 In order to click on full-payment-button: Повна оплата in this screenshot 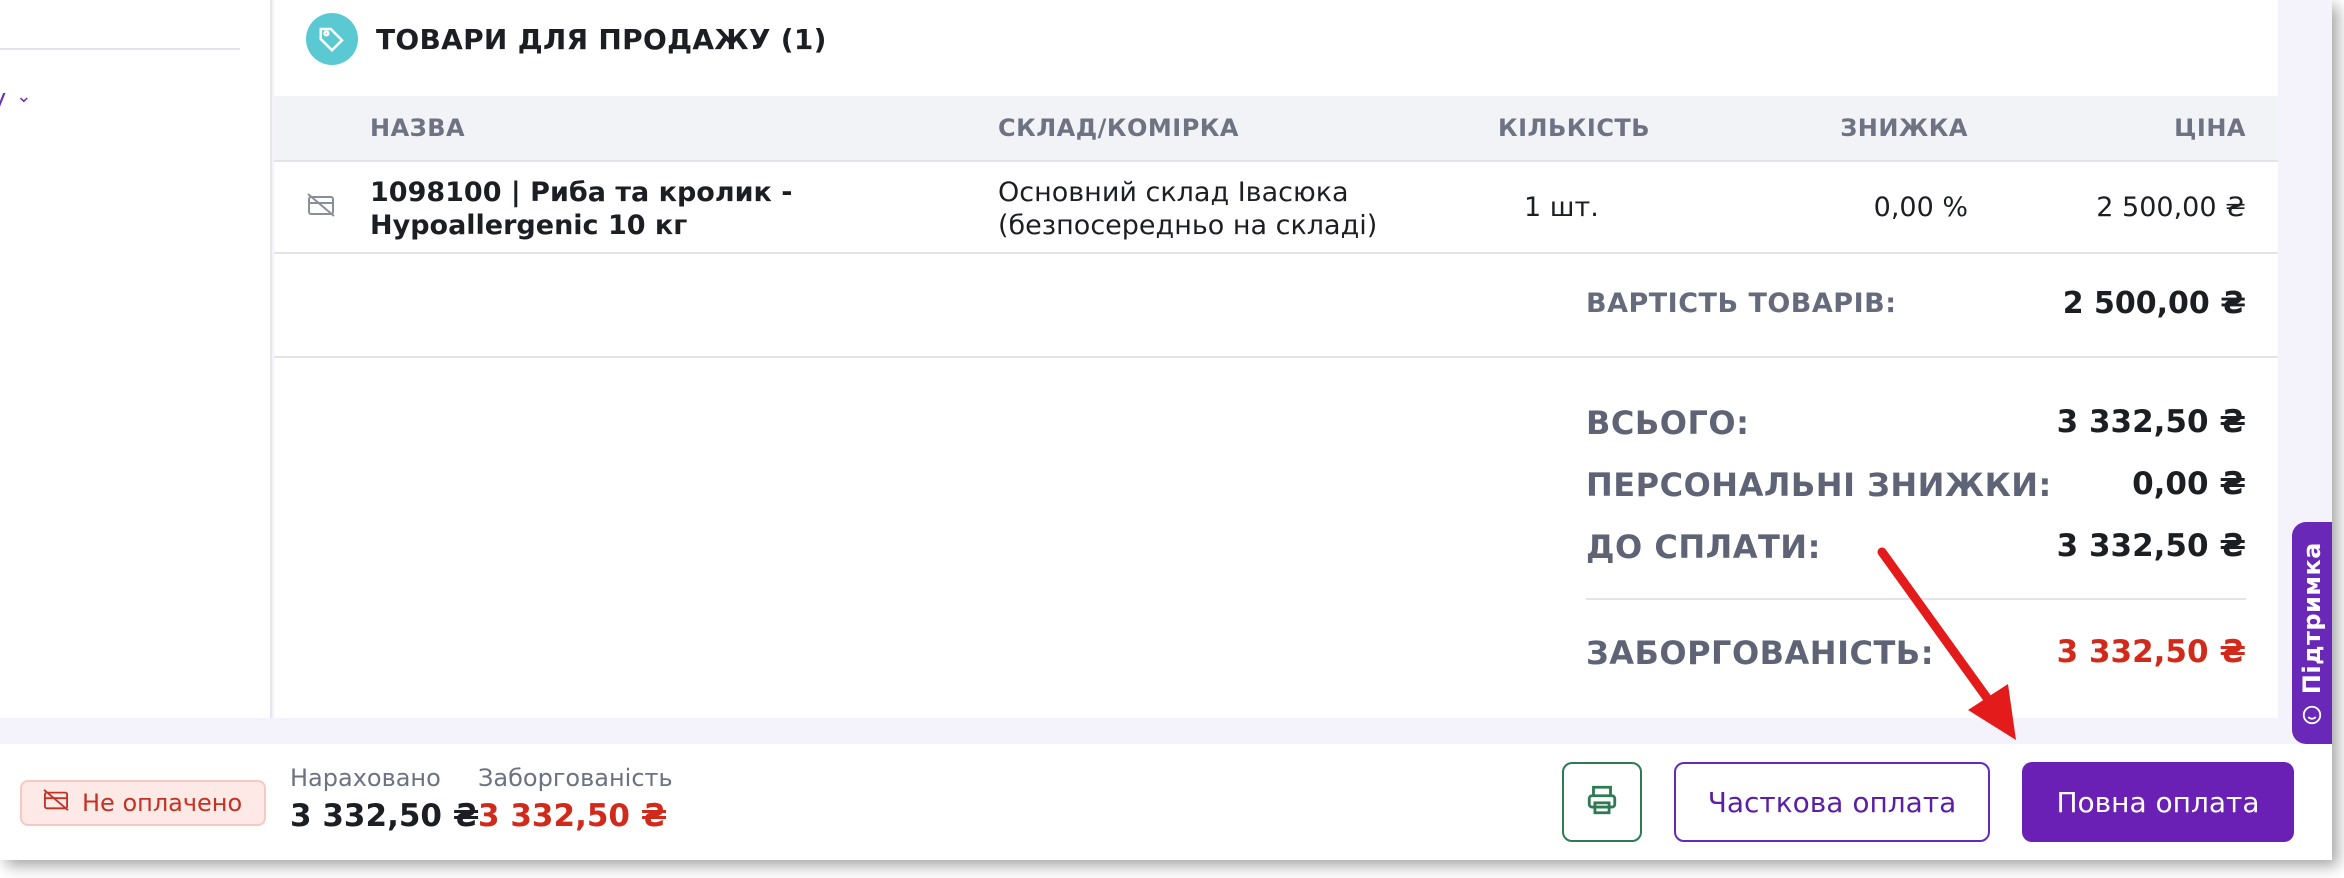, I will do `click(2158, 802)`.